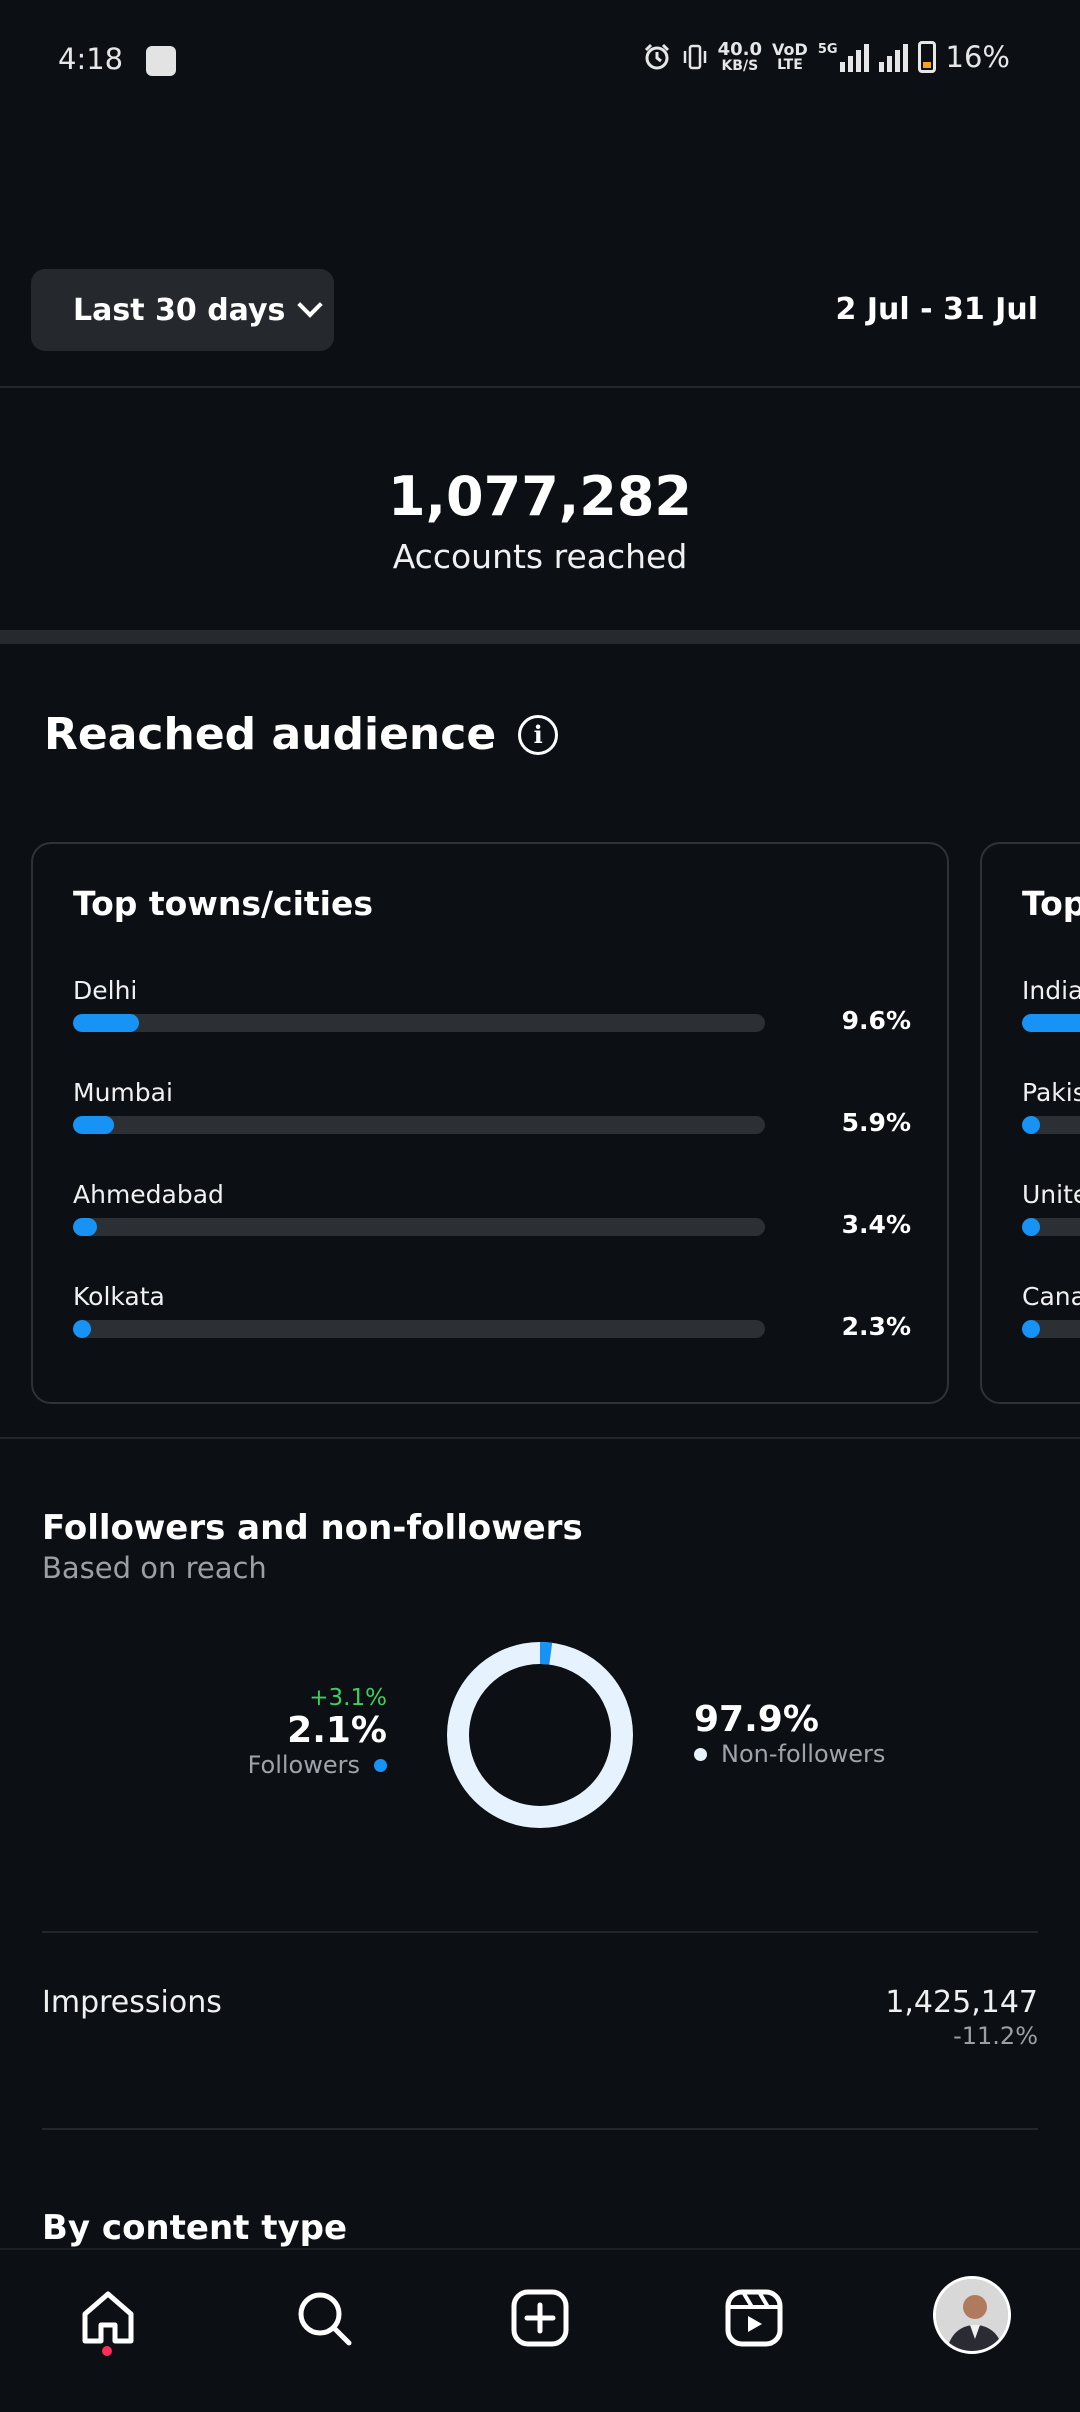 Image resolution: width=1080 pixels, height=2412 pixels. What do you see at coordinates (223, 903) in the screenshot?
I see `card-title: Top towns/cities` at bounding box center [223, 903].